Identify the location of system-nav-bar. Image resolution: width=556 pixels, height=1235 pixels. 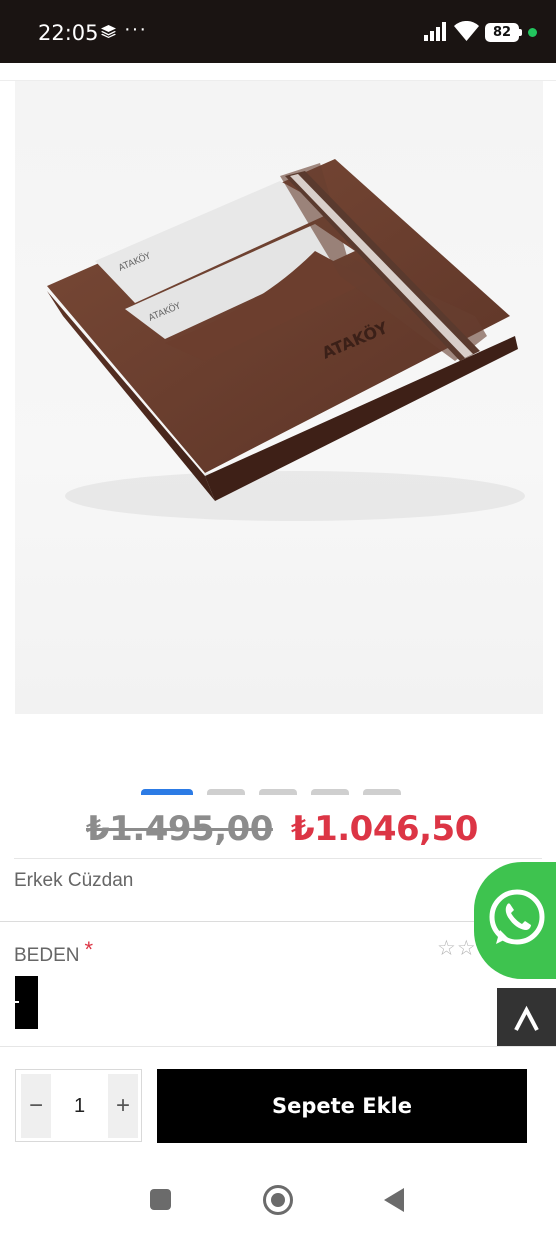
(278, 1197).